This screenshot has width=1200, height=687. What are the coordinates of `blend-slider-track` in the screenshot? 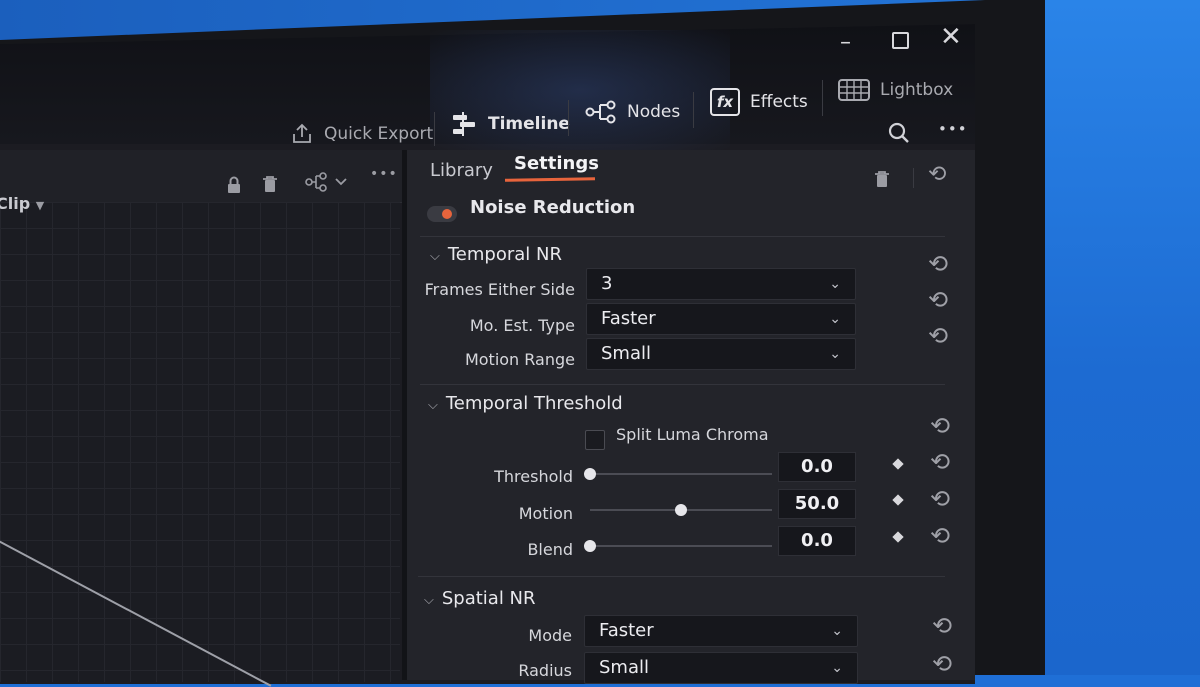 It's located at (681, 546).